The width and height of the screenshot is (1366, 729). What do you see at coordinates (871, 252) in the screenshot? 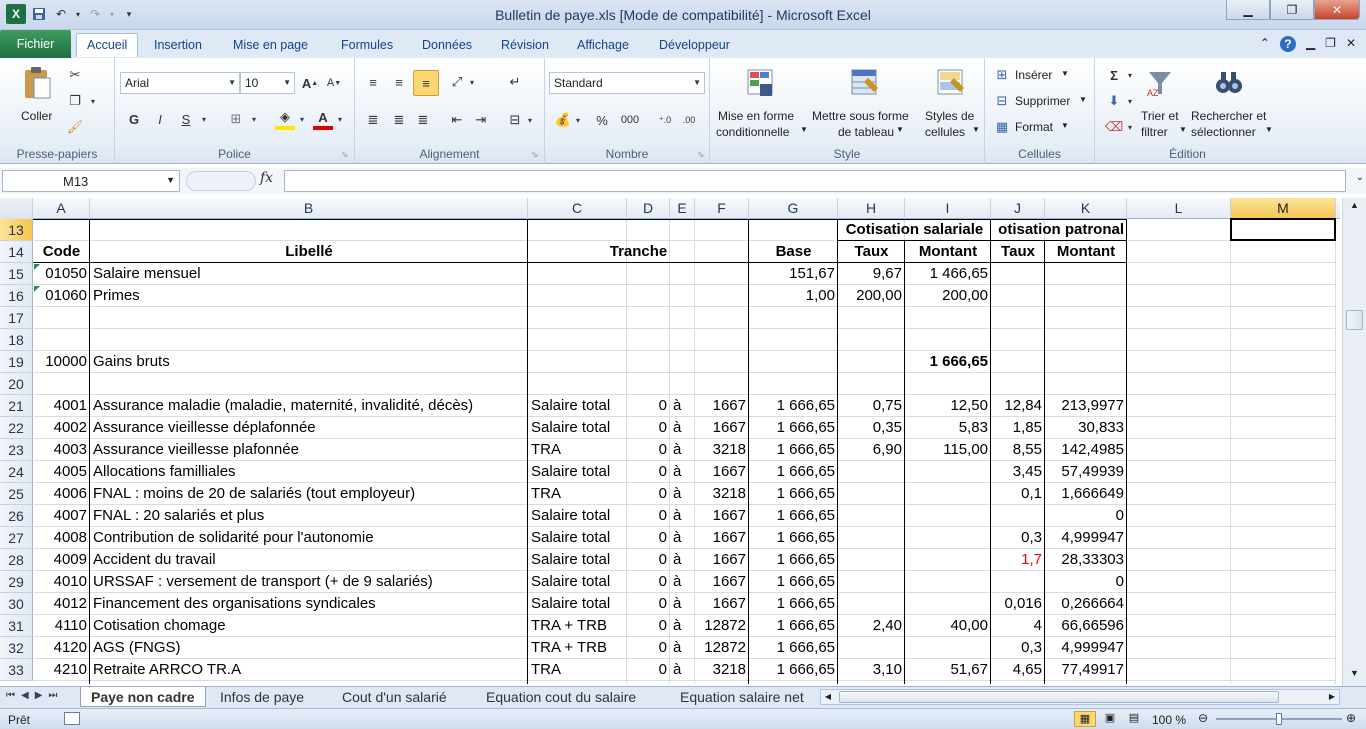
I see `cell-h14: Taux` at bounding box center [871, 252].